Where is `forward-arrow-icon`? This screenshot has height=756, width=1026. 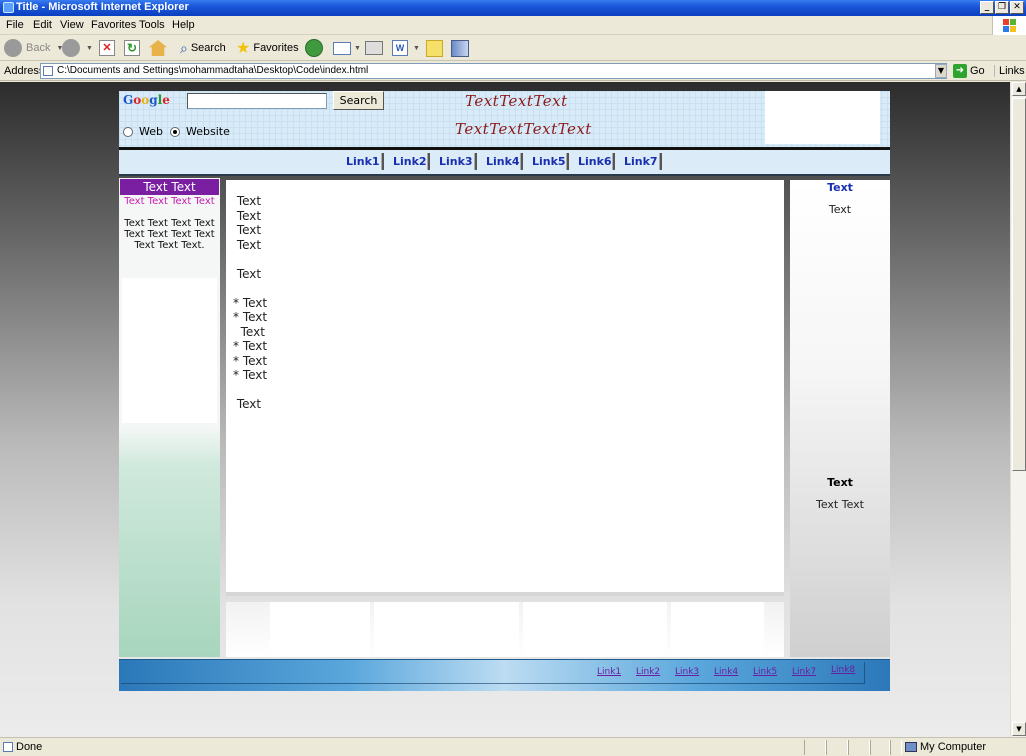 forward-arrow-icon is located at coordinates (71, 48).